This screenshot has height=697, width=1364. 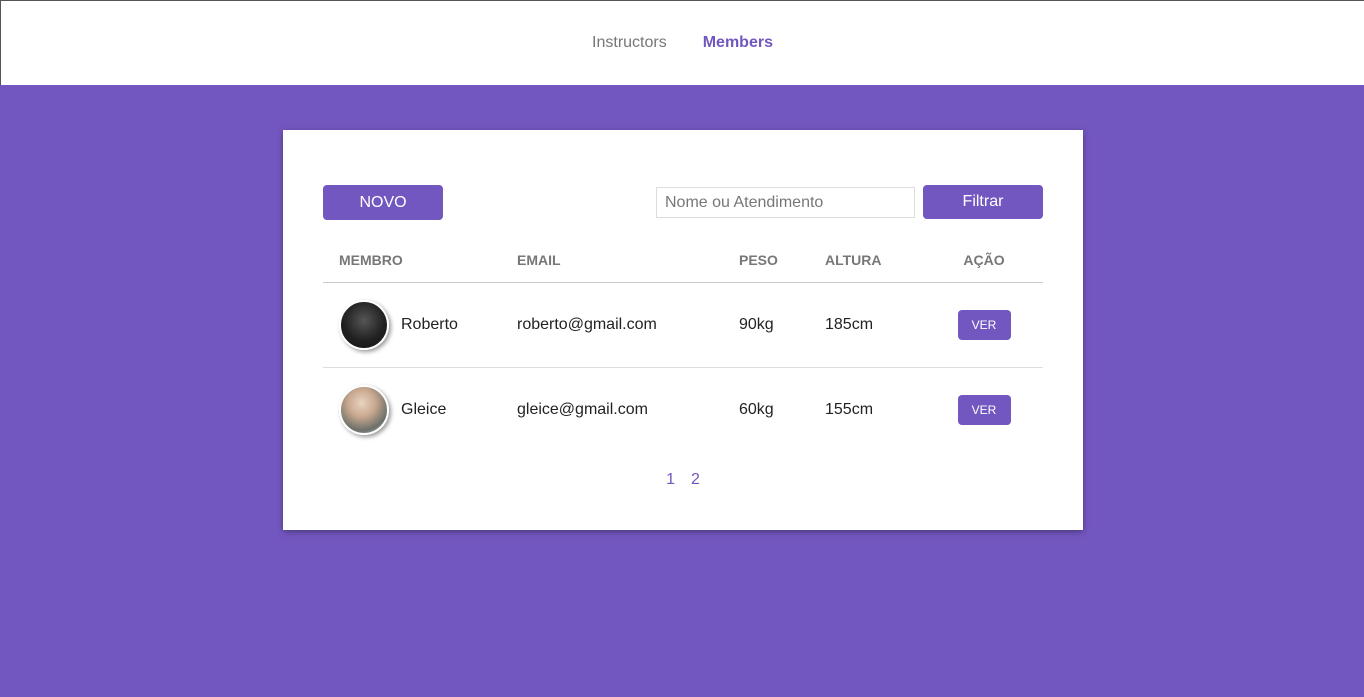 What do you see at coordinates (420, 260) in the screenshot?
I see `header-member: MEMBRO` at bounding box center [420, 260].